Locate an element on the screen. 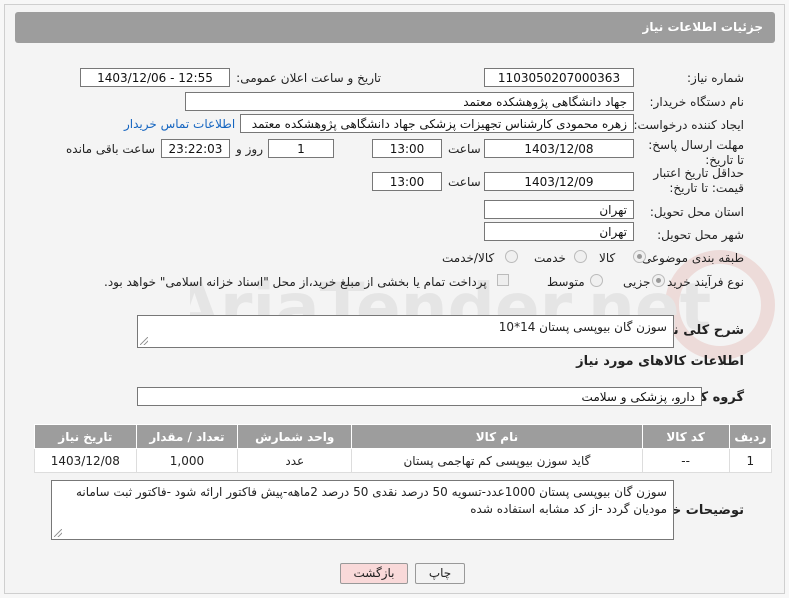  page-header: جزئیات اطلاعات نیاز is located at coordinates (395, 27).